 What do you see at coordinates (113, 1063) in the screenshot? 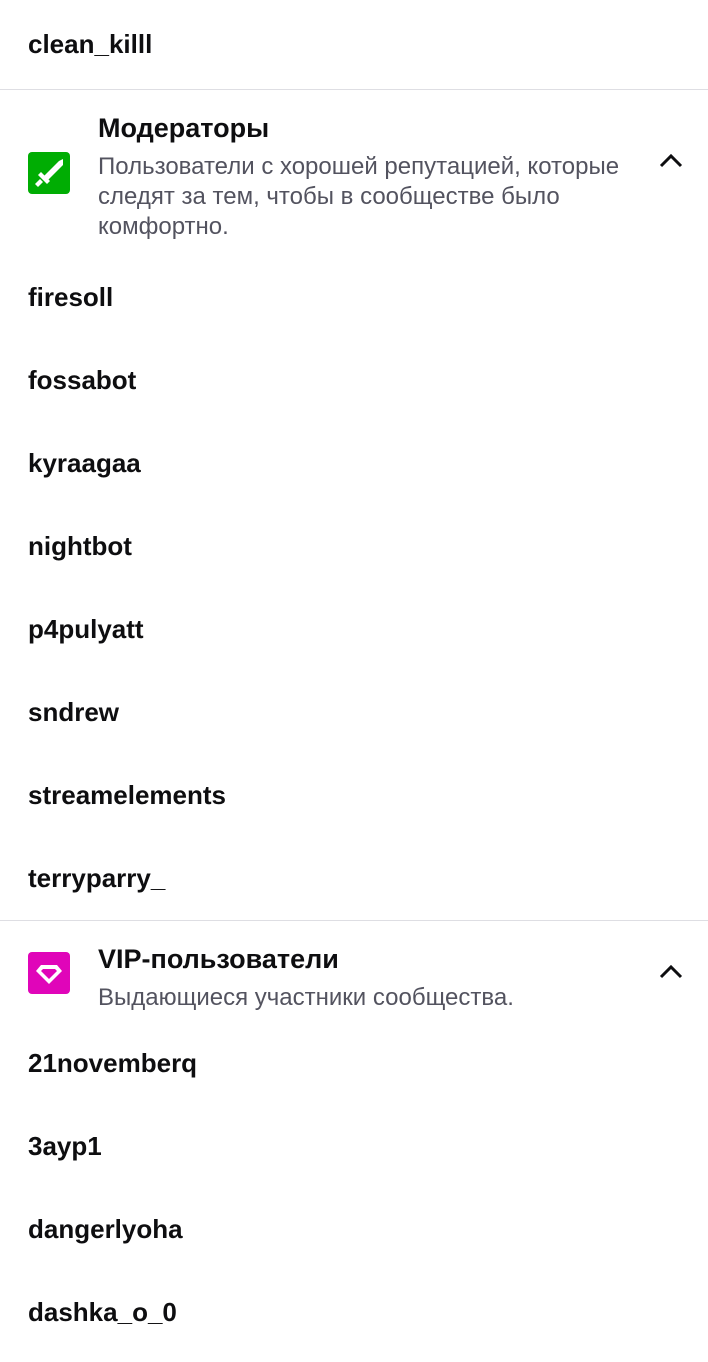
I see `username: 21novemberq` at bounding box center [113, 1063].